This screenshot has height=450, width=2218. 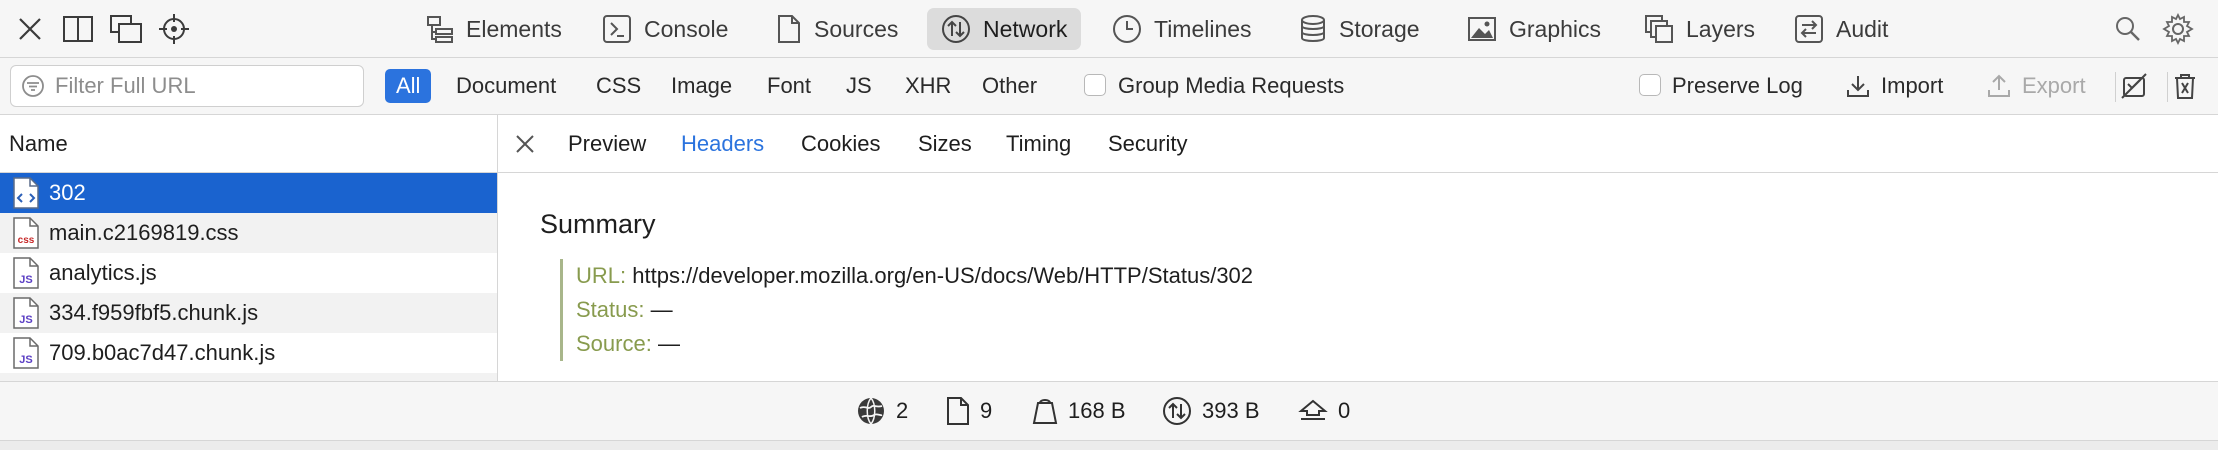 I want to click on tab-sources: Sources, so click(x=837, y=29).